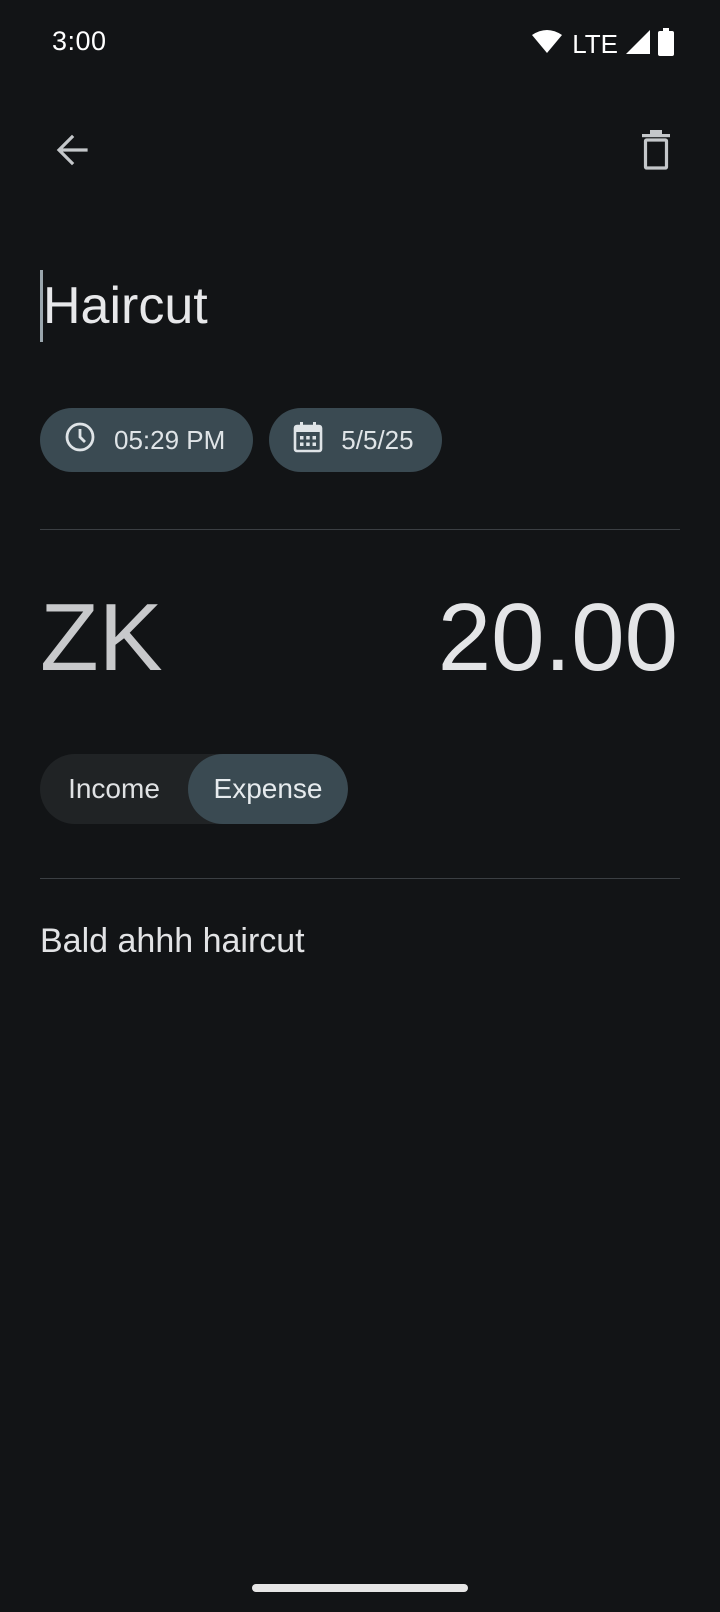 The width and height of the screenshot is (720, 1612). What do you see at coordinates (308, 440) in the screenshot?
I see `calendar-icon` at bounding box center [308, 440].